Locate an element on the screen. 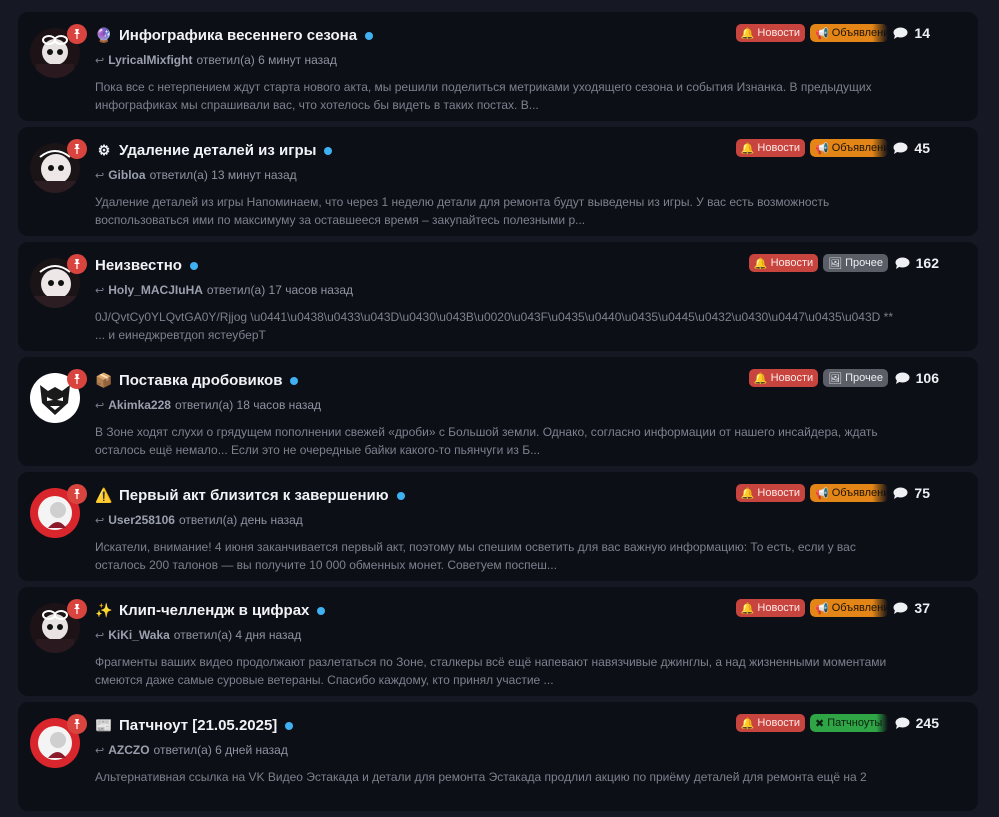  tag-patchnotes: ✖ Патчноуты is located at coordinates (849, 723).